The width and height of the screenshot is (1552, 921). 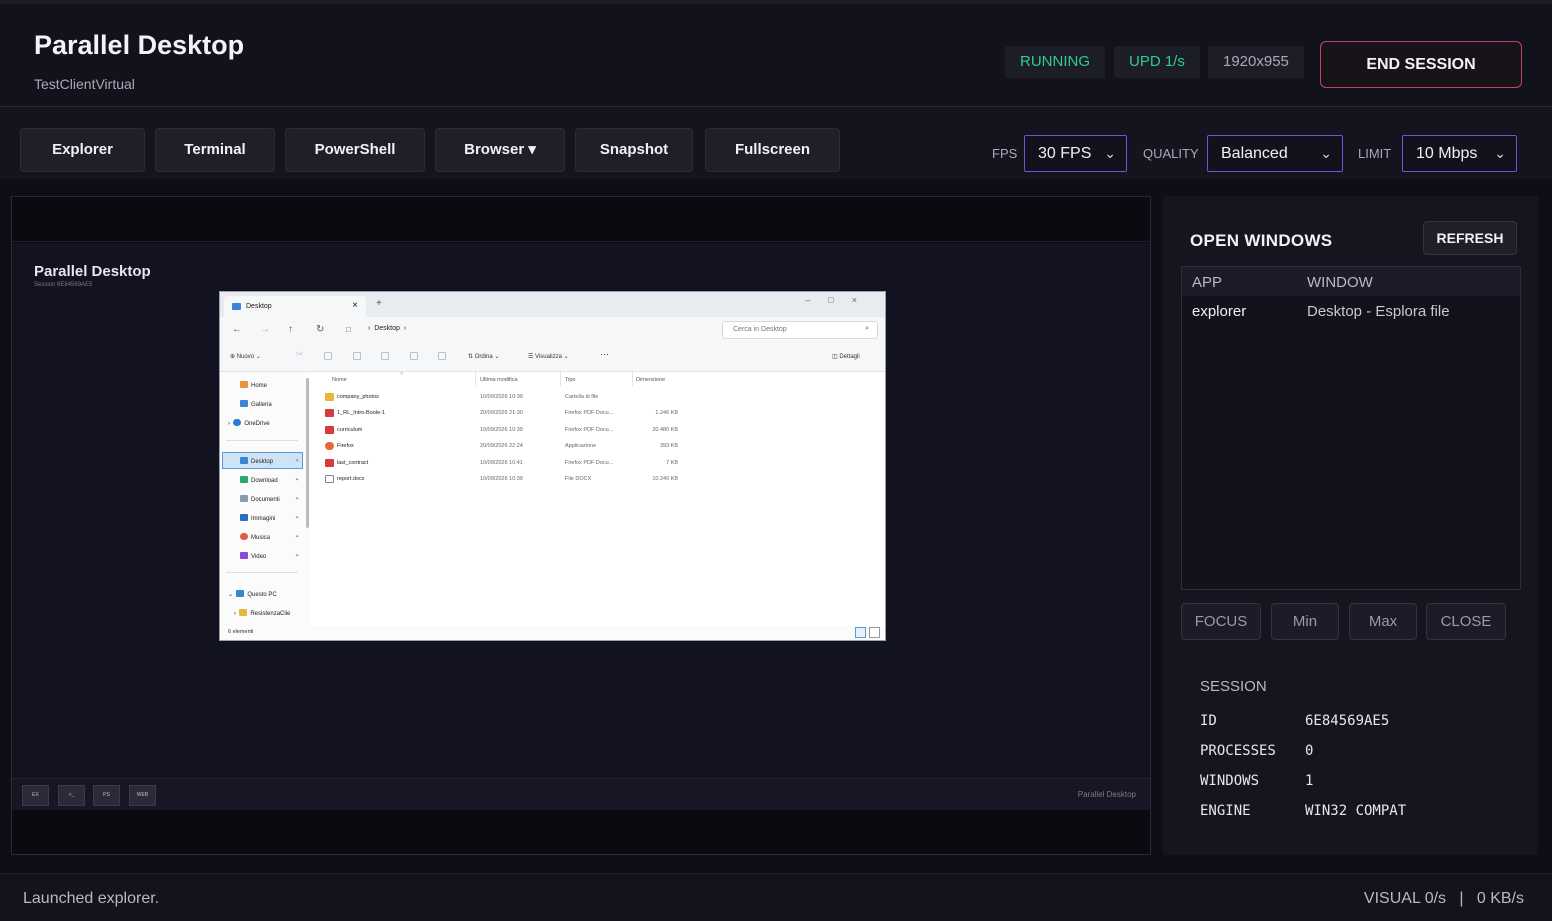 What do you see at coordinates (604, 354) in the screenshot?
I see `more-button: ···` at bounding box center [604, 354].